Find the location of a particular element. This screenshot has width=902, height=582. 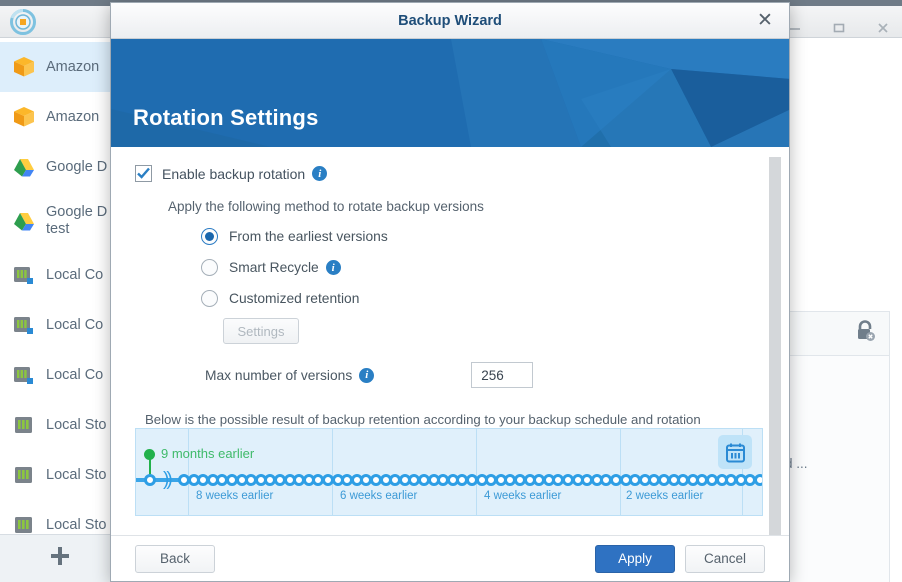

add-task-button is located at coordinates (60, 558).